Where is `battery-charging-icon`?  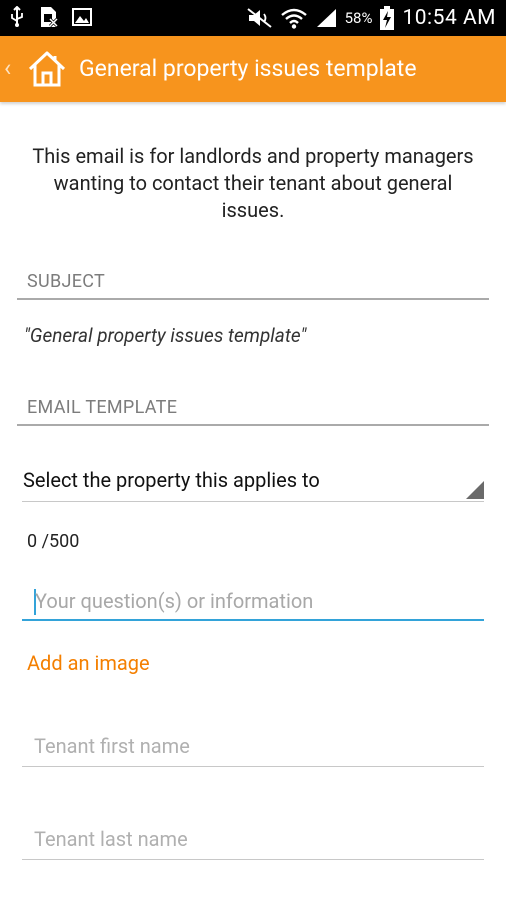
battery-charging-icon is located at coordinates (387, 18).